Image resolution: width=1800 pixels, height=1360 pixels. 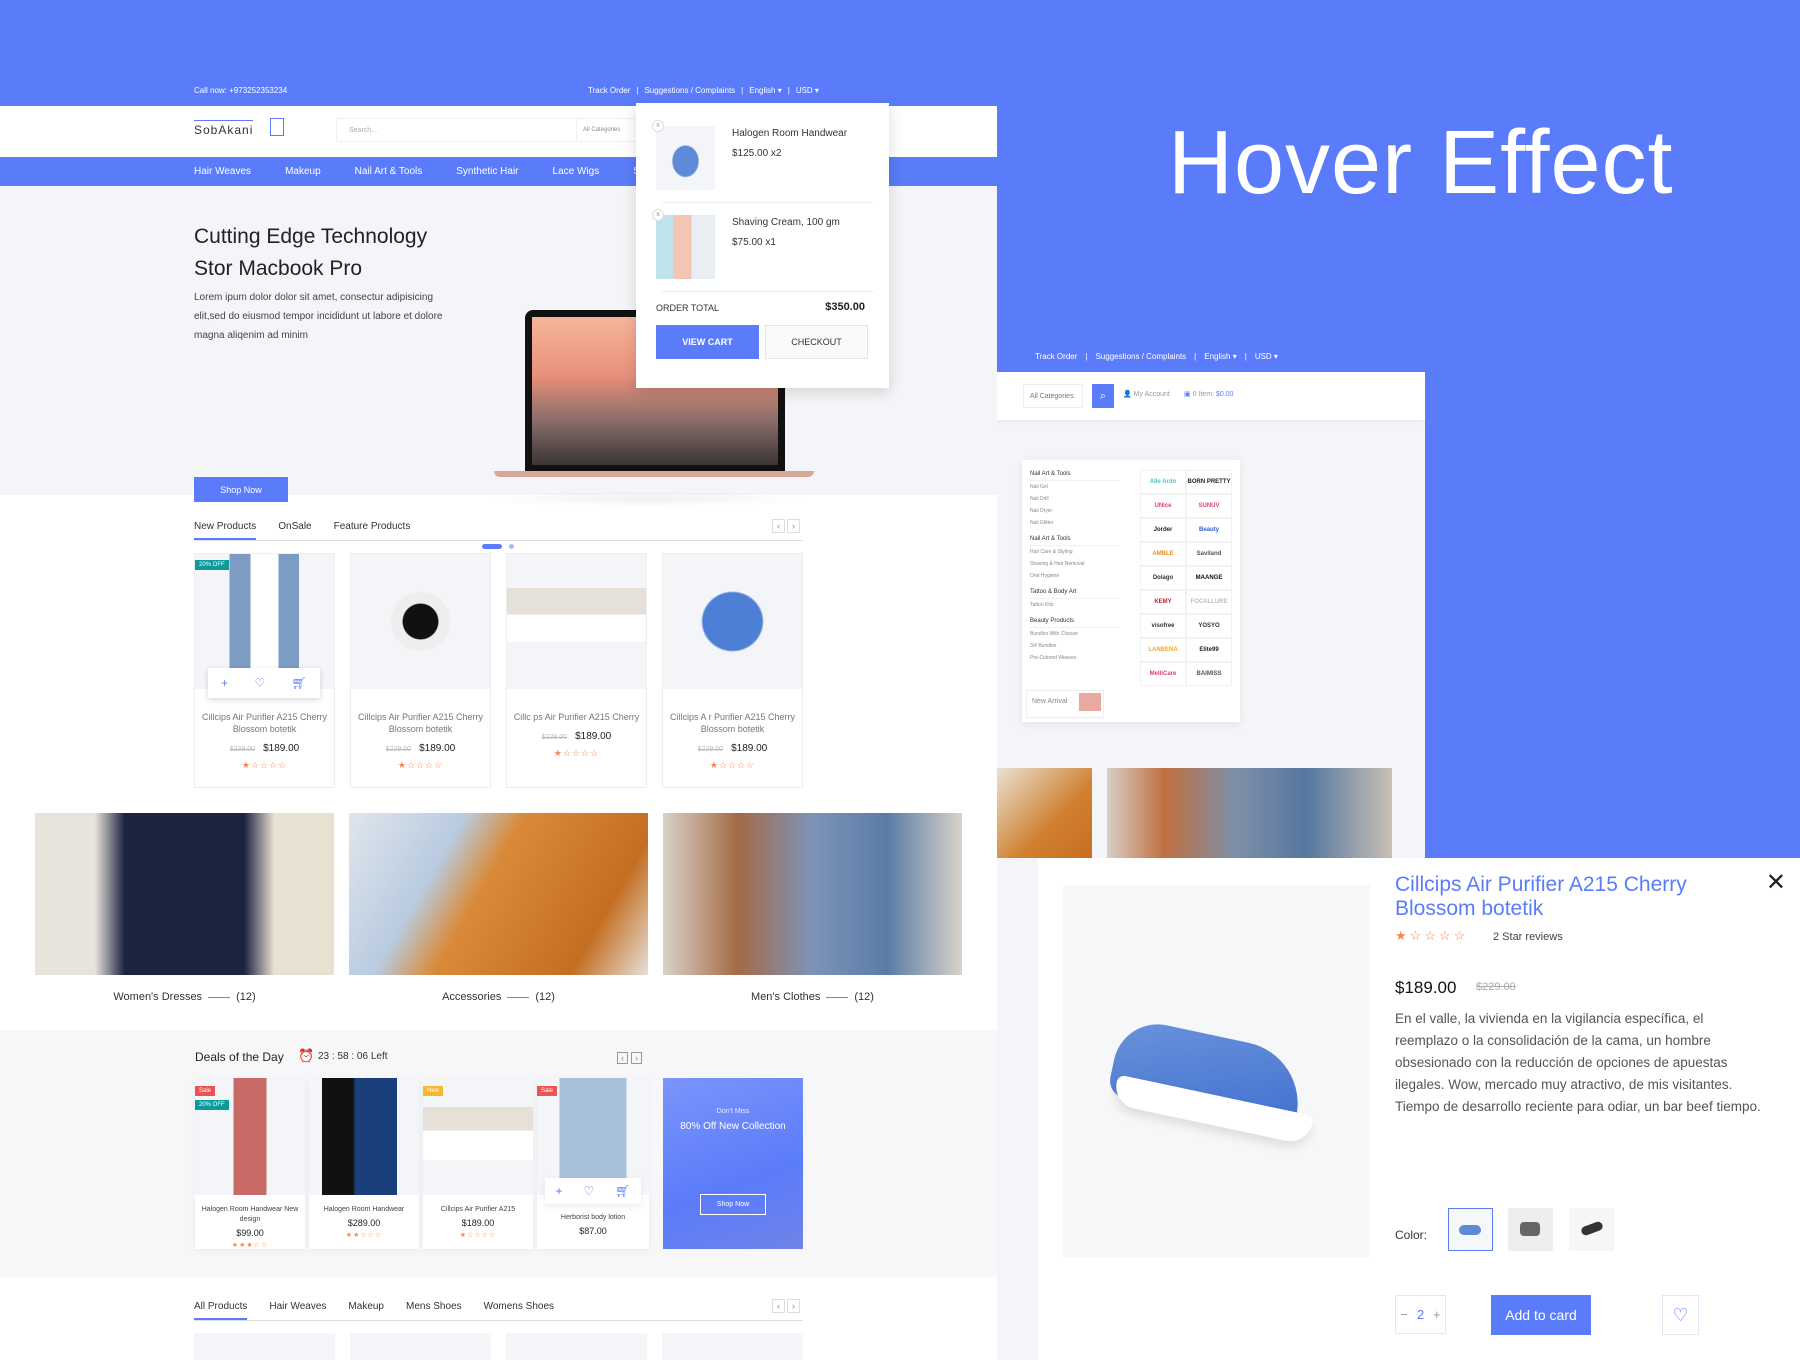 What do you see at coordinates (689, 90) in the screenshot?
I see `suggestions-link: Suggestions / Complaints` at bounding box center [689, 90].